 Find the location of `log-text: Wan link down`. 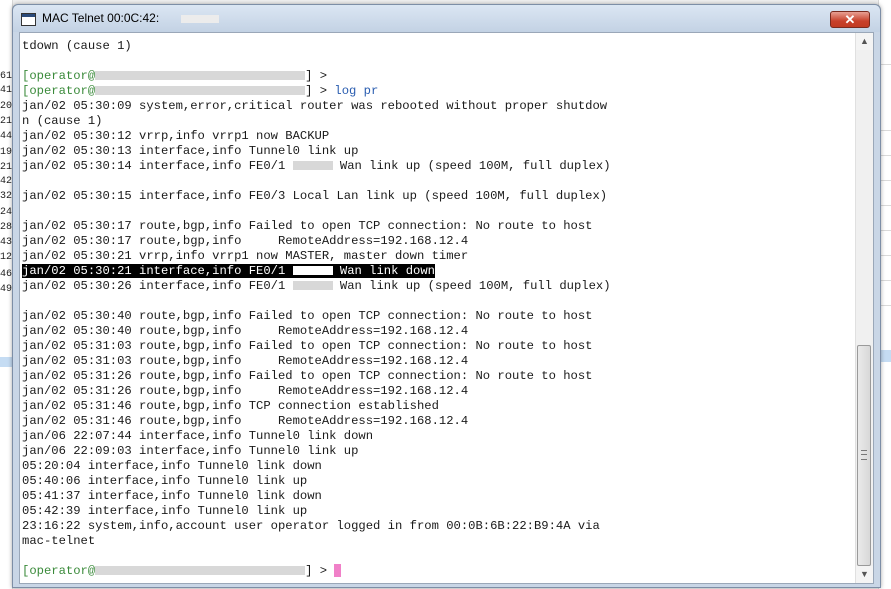

log-text: Wan link down is located at coordinates (384, 271).